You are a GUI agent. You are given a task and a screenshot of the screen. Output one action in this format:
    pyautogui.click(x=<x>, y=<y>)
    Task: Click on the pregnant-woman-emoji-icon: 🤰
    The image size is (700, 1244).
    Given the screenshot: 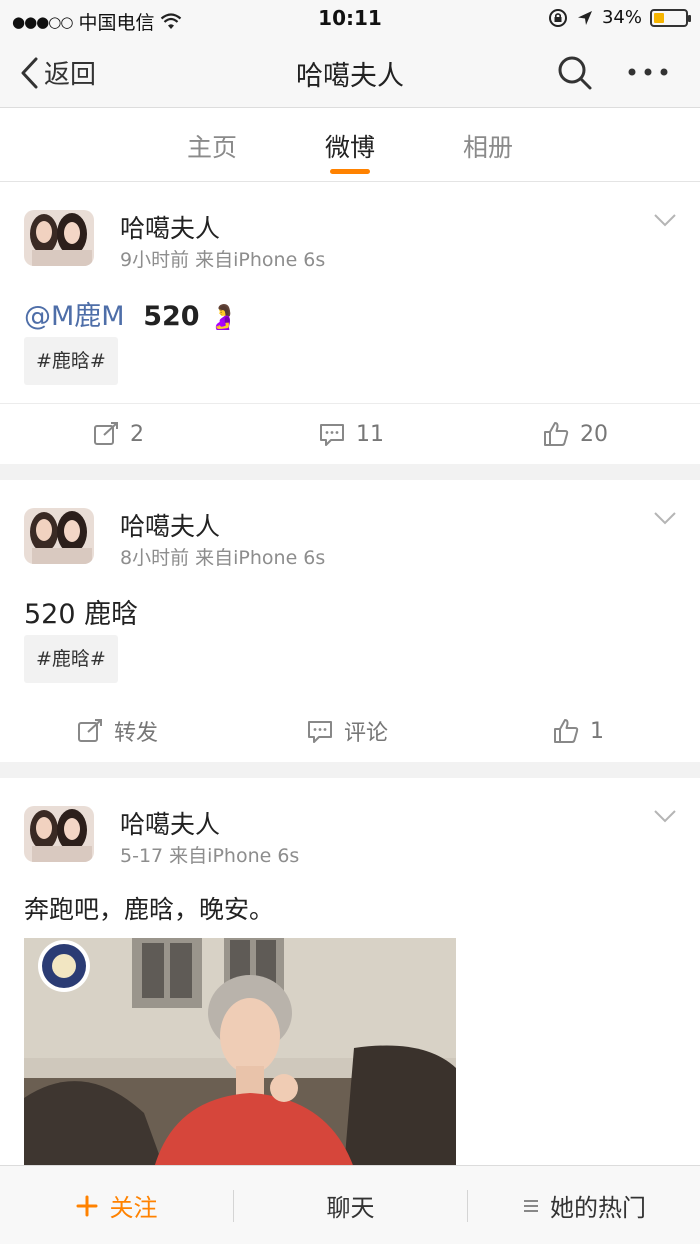 What is the action you would take?
    pyautogui.click(x=223, y=317)
    